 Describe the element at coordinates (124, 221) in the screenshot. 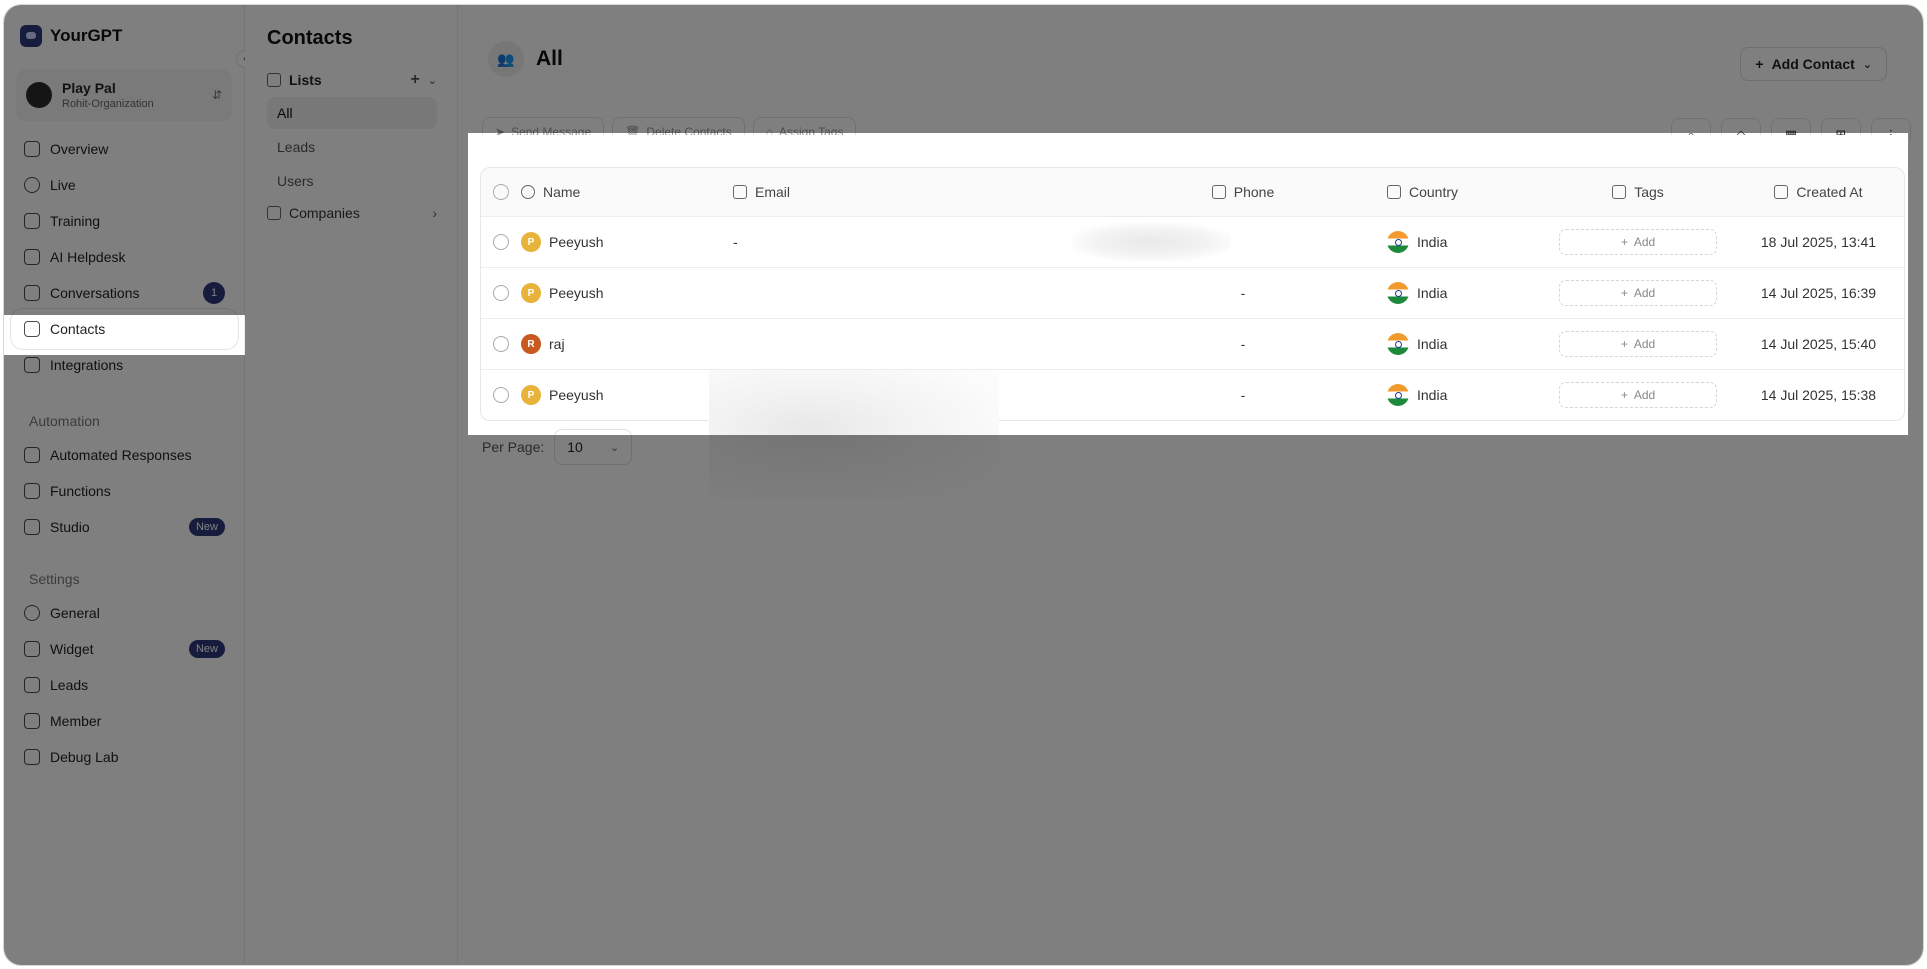

I see `sidebar-item-training: Training` at that location.